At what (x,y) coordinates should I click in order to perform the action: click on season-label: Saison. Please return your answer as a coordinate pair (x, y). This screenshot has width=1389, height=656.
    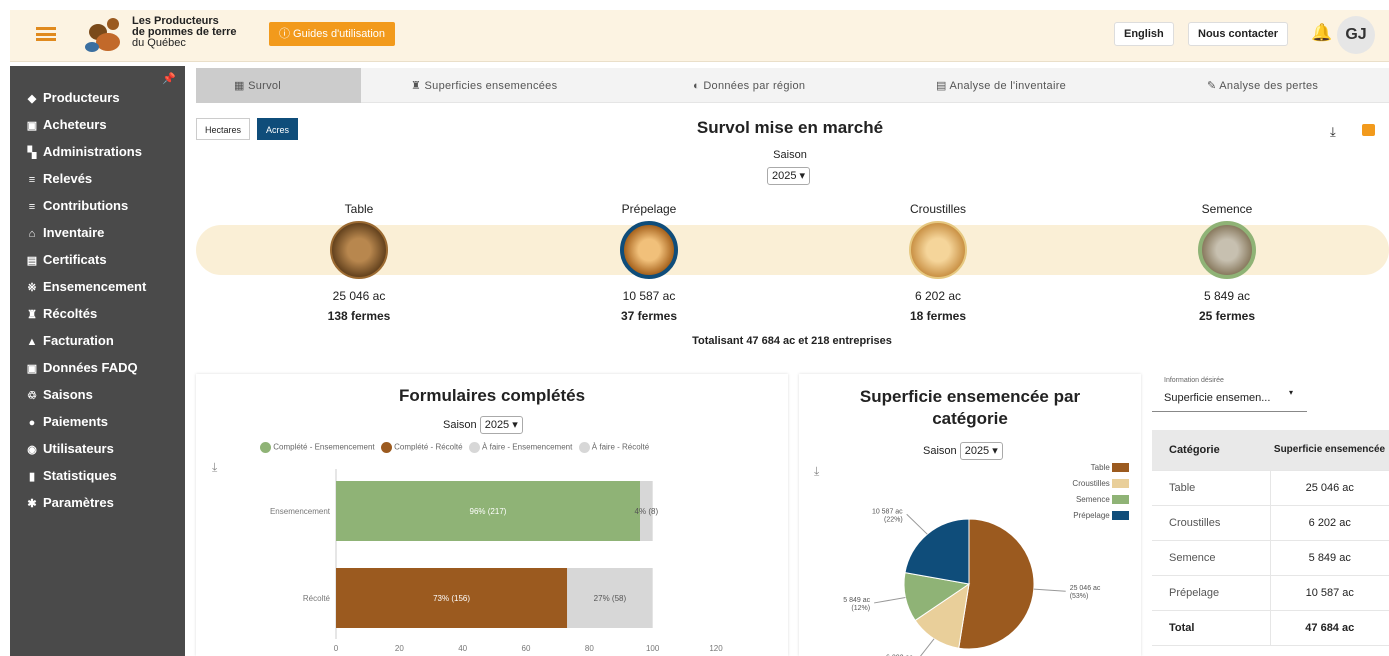
    Looking at the image, I should click on (790, 155).